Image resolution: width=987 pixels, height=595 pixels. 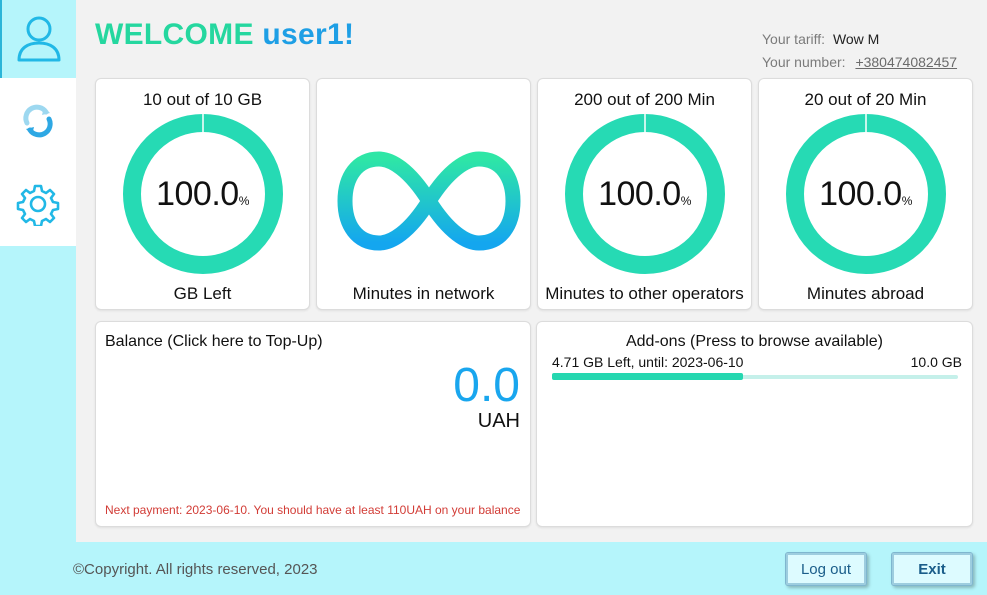 What do you see at coordinates (754, 341) in the screenshot?
I see `addons-title: Add-ons (Press to browse available)` at bounding box center [754, 341].